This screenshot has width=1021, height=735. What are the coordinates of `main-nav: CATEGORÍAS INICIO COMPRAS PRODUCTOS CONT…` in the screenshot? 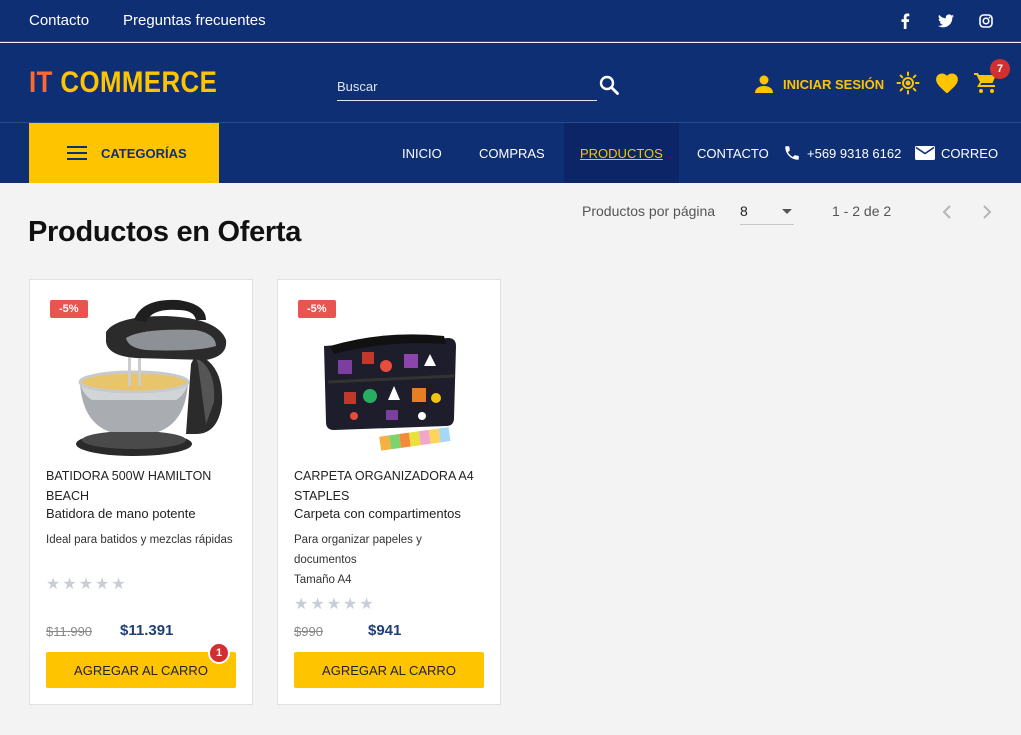 It's located at (510, 153).